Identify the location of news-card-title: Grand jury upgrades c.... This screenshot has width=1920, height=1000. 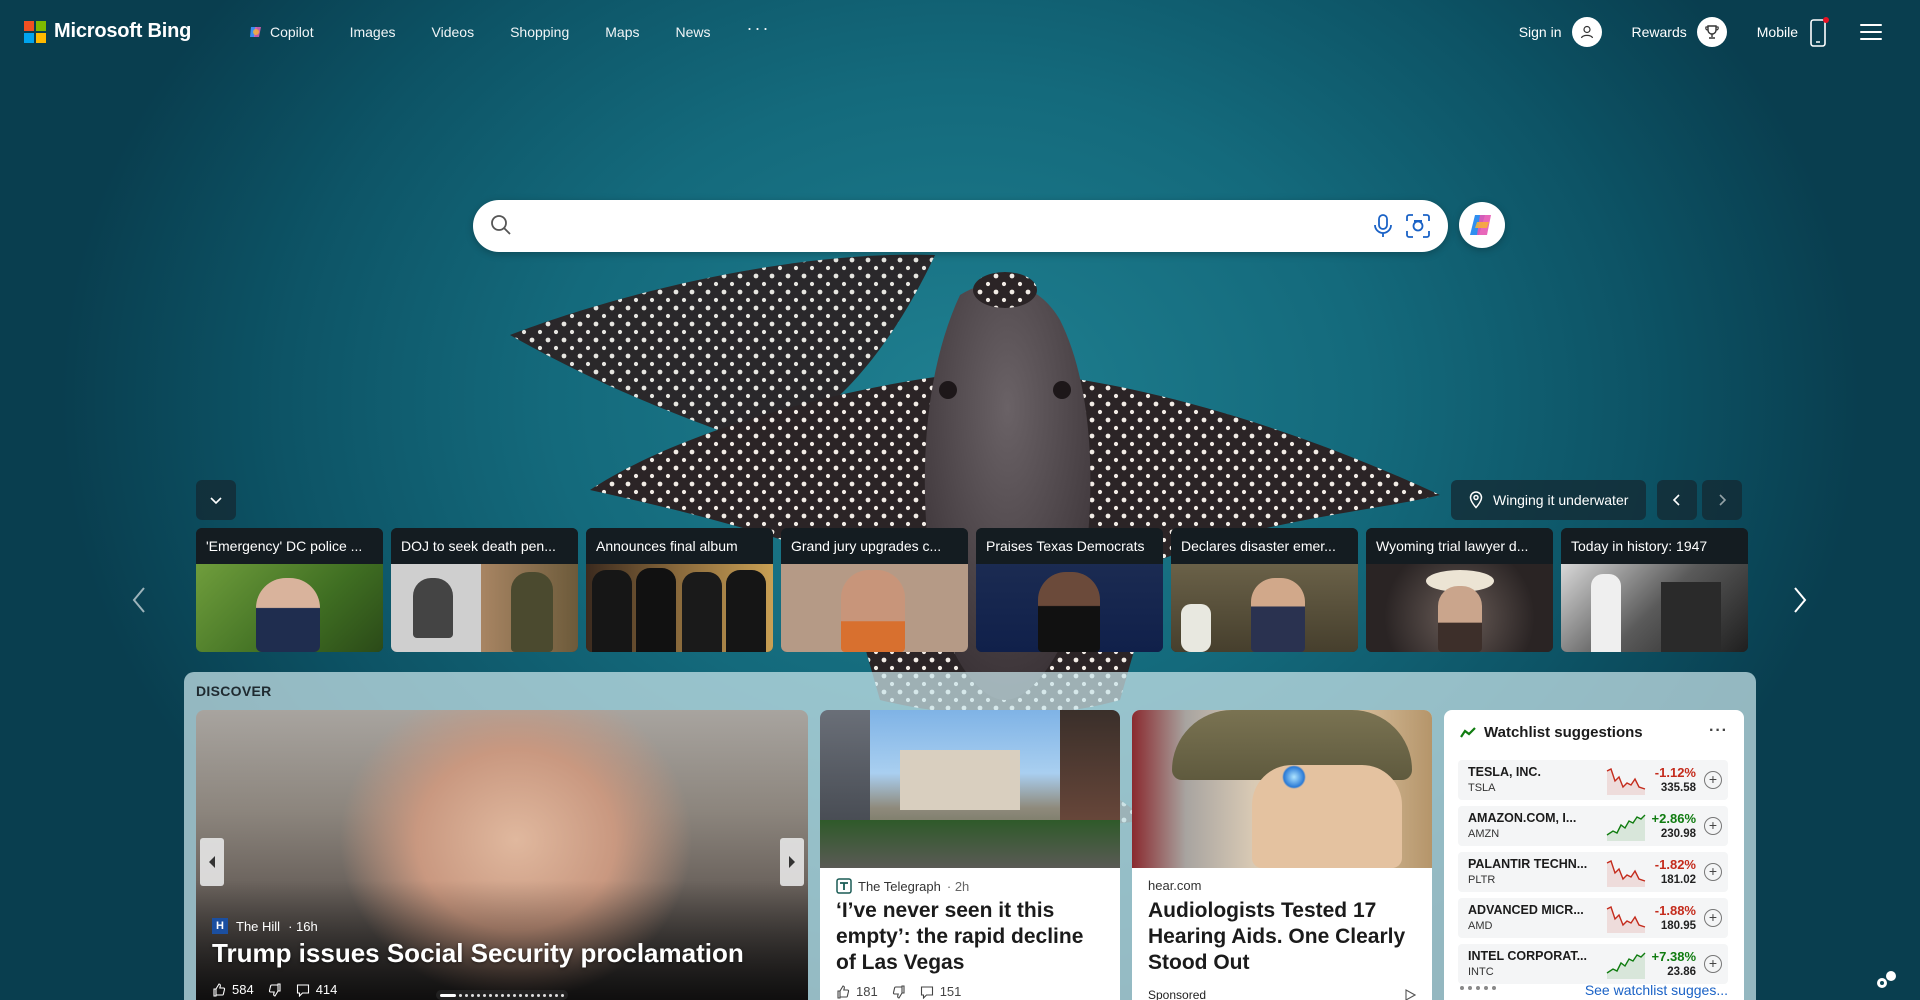
(874, 546).